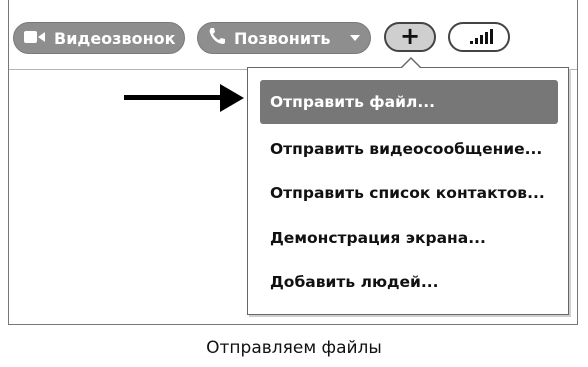 This screenshot has height=367, width=588. I want to click on menu-pointer-fill, so click(411, 64).